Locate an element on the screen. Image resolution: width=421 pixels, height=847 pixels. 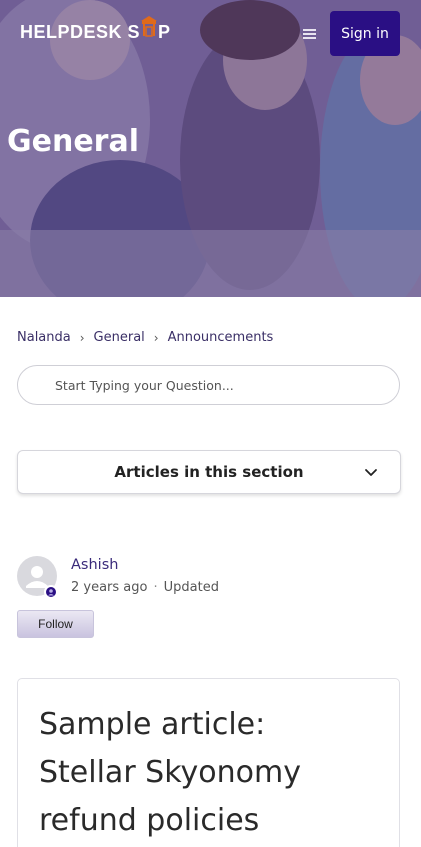
breadcrumb-item-general: General is located at coordinates (119, 337).